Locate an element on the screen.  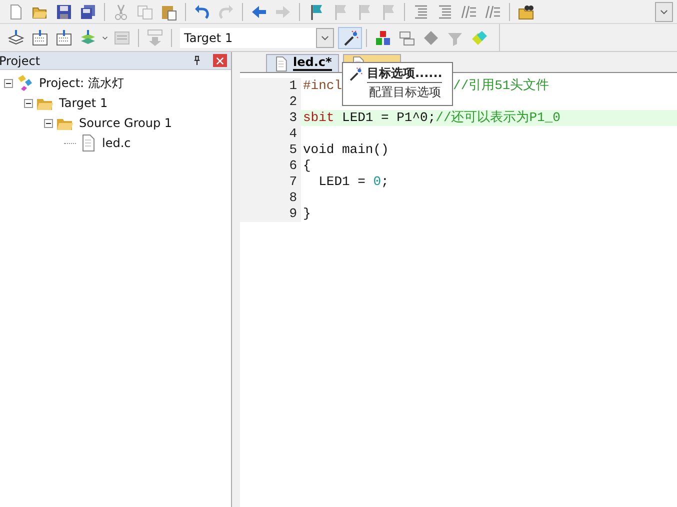
code-text: //还可以表示为P1_0 is located at coordinates (498, 117).